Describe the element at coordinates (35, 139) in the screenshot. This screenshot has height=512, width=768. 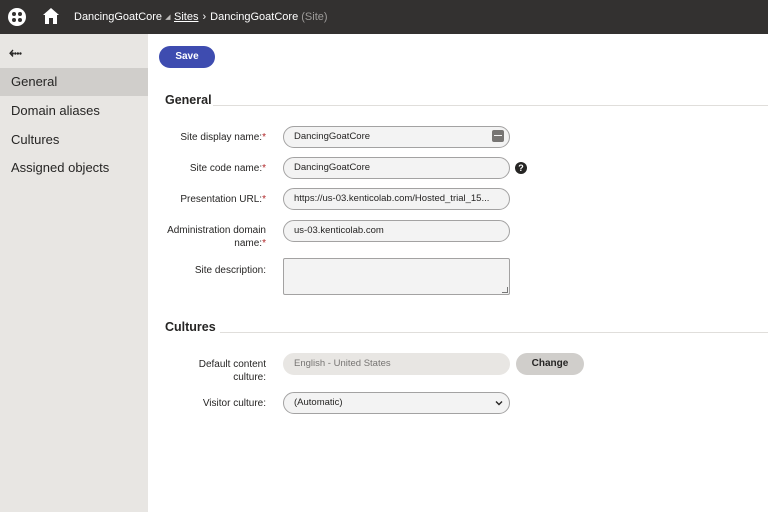
I see `sidebar-item-label: Cultures` at that location.